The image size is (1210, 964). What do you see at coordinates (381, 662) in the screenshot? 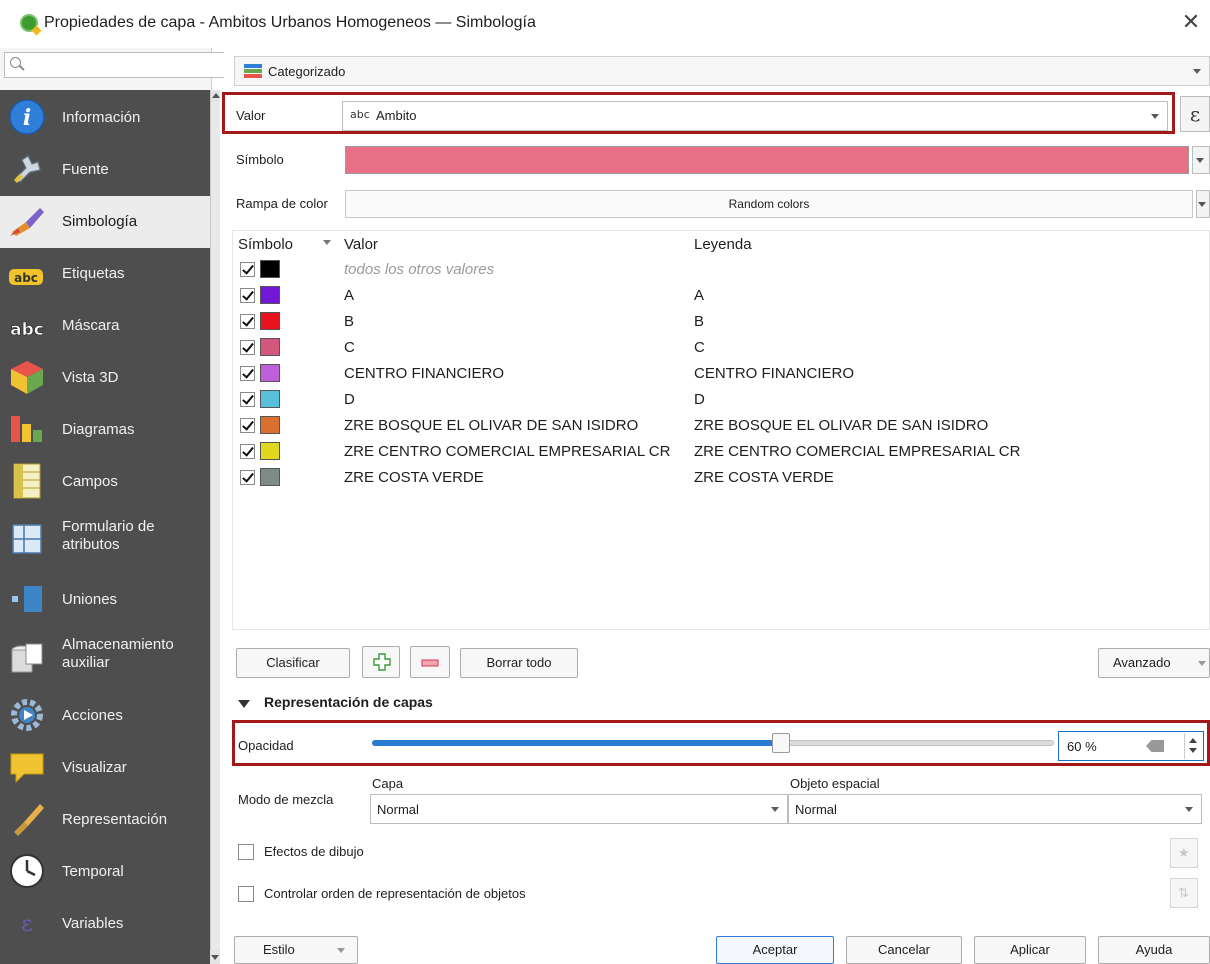
I see `add-class-button` at bounding box center [381, 662].